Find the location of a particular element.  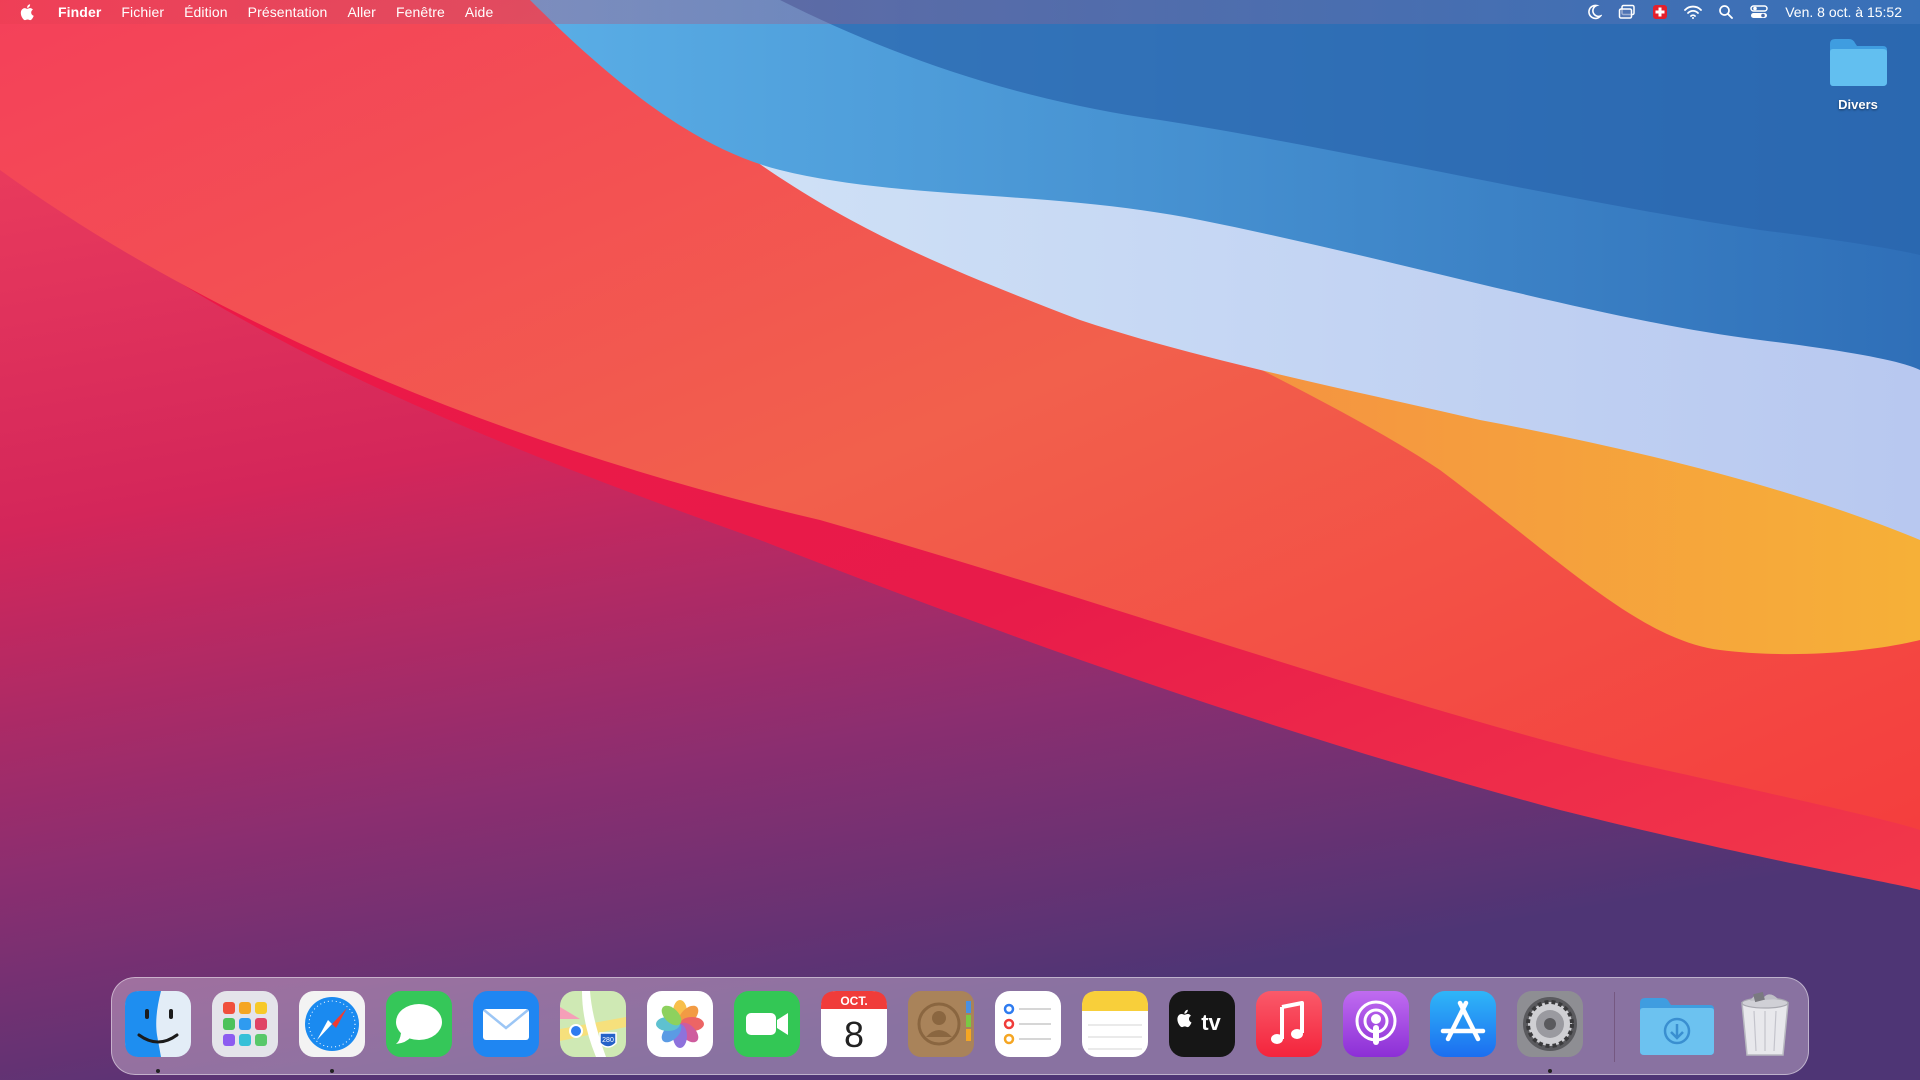

dock-finder is located at coordinates (158, 1024).